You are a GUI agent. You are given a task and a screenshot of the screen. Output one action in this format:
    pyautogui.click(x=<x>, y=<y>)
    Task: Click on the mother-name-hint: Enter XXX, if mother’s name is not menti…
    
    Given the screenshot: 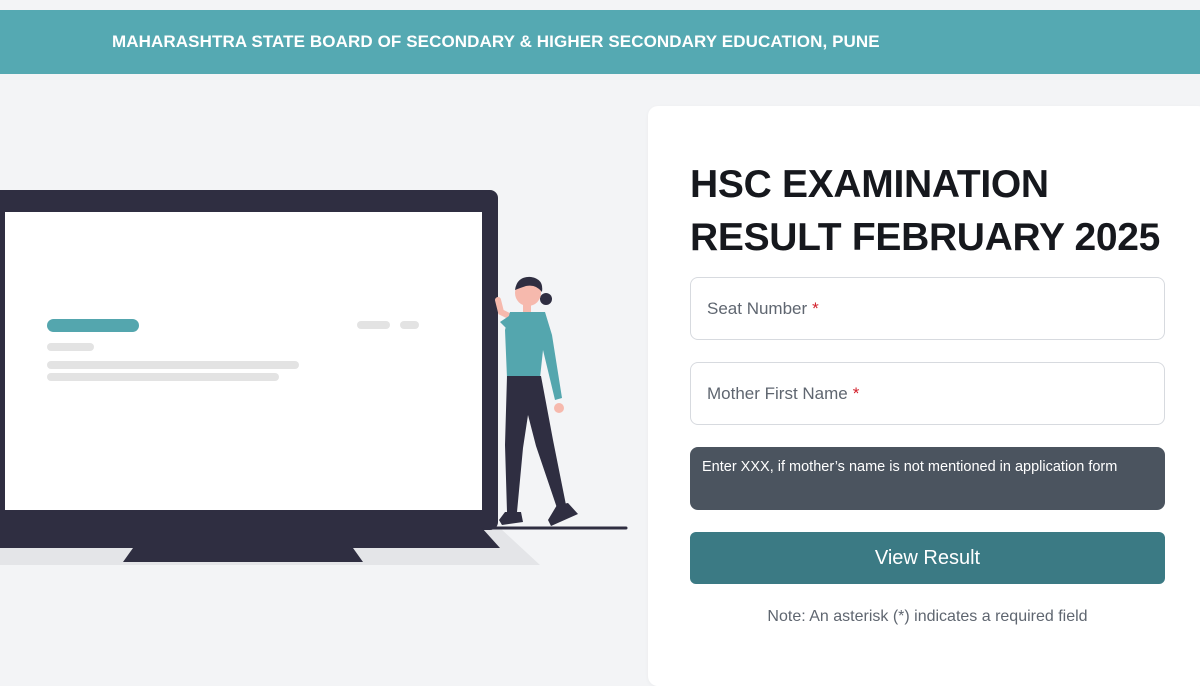 What is the action you would take?
    pyautogui.click(x=927, y=478)
    